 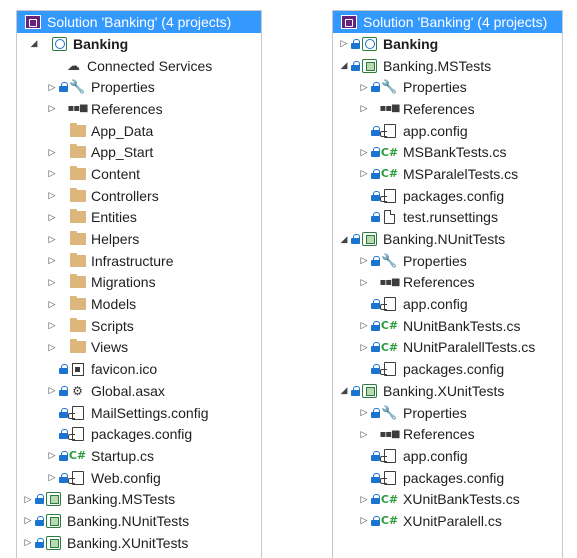 I want to click on tree-item-scripts-folder: ▷ Scripts, so click(x=139, y=326).